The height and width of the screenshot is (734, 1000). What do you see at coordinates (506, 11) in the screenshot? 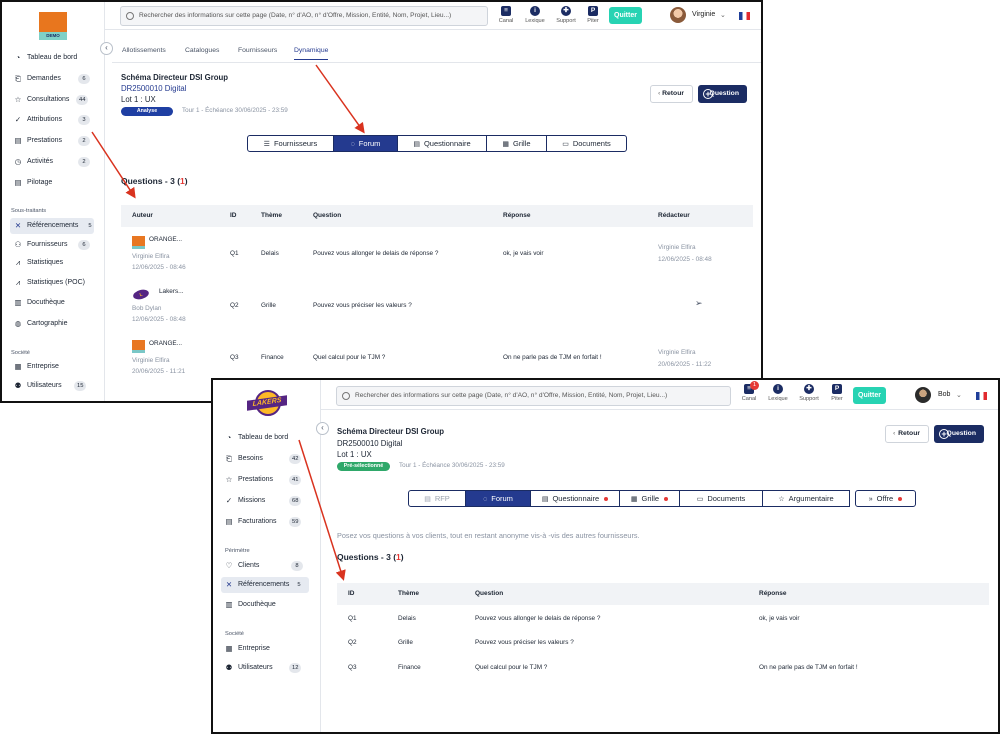
I see `chat-icon: ≡` at bounding box center [506, 11].